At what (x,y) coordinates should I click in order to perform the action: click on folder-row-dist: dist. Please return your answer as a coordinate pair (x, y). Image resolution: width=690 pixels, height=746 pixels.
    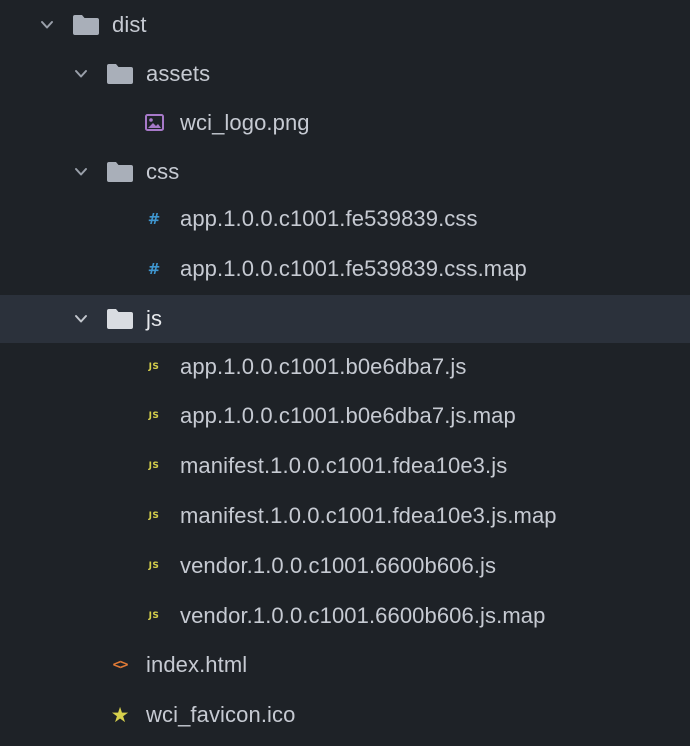
    Looking at the image, I should click on (345, 24).